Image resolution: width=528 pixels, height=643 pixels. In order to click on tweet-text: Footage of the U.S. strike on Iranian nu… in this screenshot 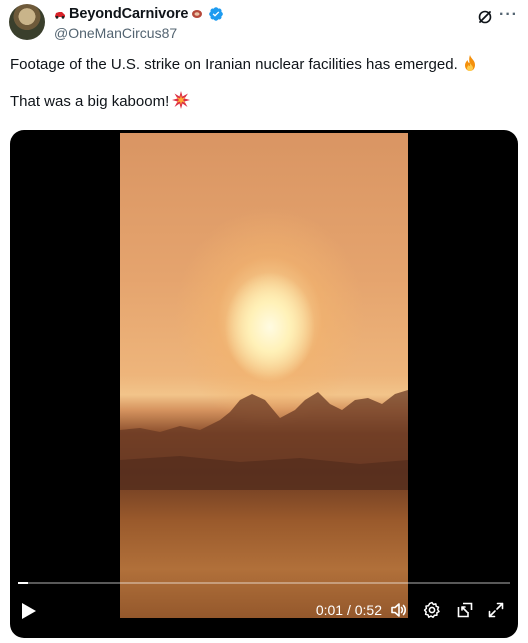, I will do `click(265, 83)`.